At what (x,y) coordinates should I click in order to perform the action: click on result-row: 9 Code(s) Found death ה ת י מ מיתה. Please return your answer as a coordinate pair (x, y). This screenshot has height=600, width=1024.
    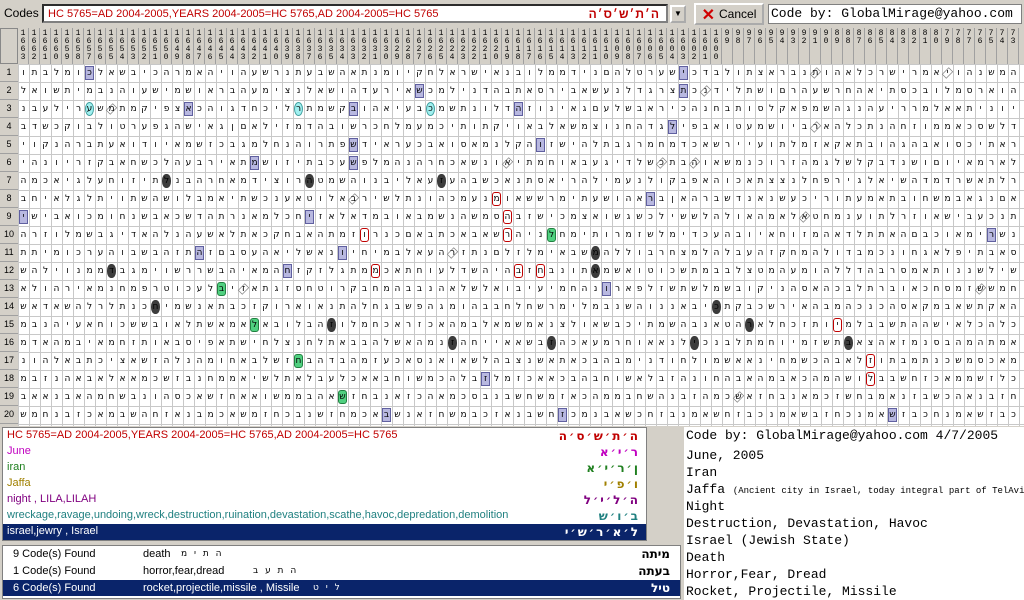
    Looking at the image, I should click on (341, 554).